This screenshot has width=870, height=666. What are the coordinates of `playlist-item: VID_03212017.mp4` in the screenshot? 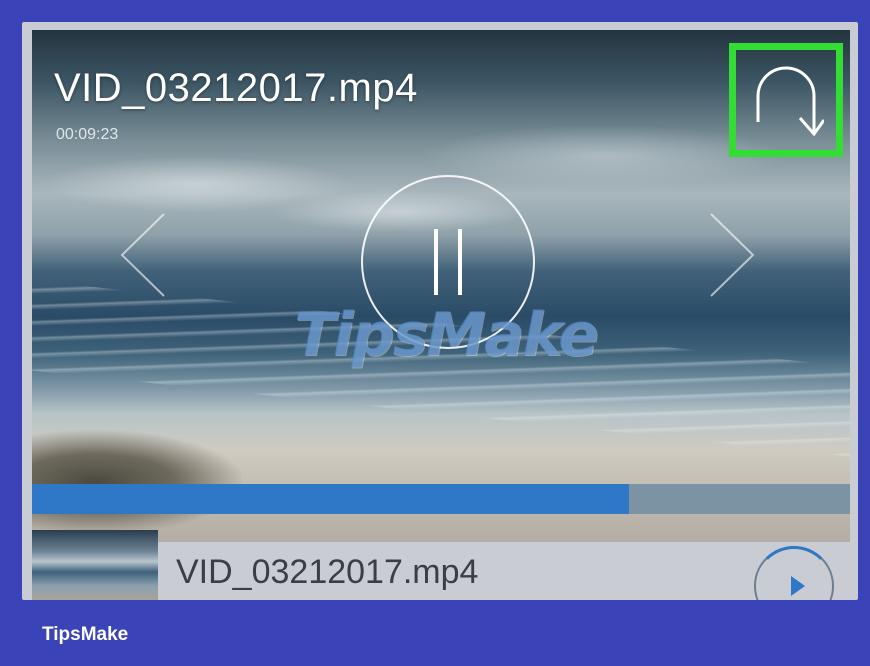 It's located at (441, 564).